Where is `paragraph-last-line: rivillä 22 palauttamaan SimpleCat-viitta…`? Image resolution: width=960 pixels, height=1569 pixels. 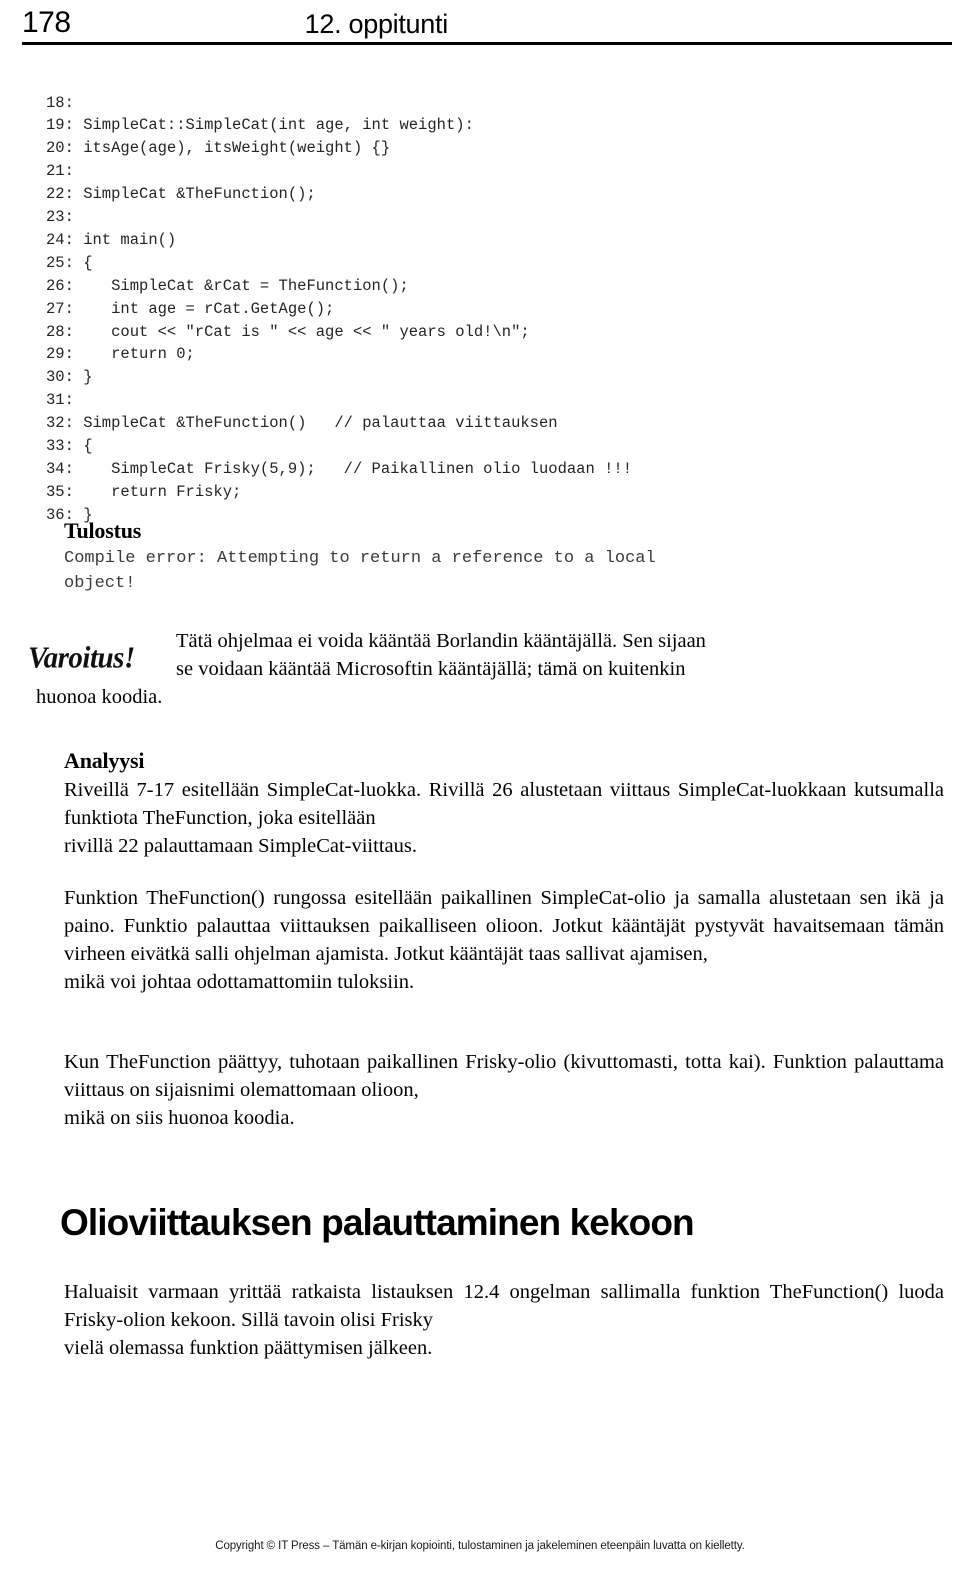 paragraph-last-line: rivillä 22 palauttamaan SimpleCat-viitta… is located at coordinates (240, 846).